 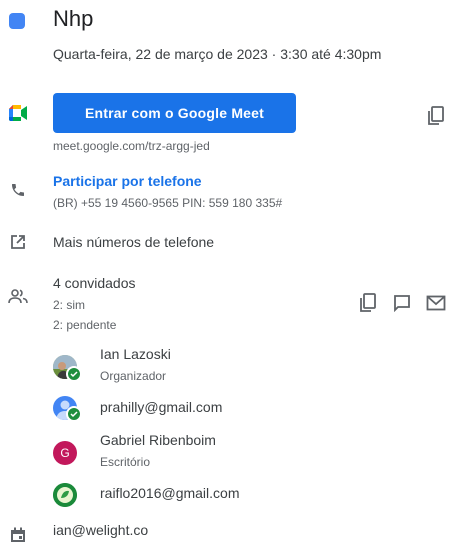 I want to click on guest-name: Ian Lazoski, so click(x=135, y=354).